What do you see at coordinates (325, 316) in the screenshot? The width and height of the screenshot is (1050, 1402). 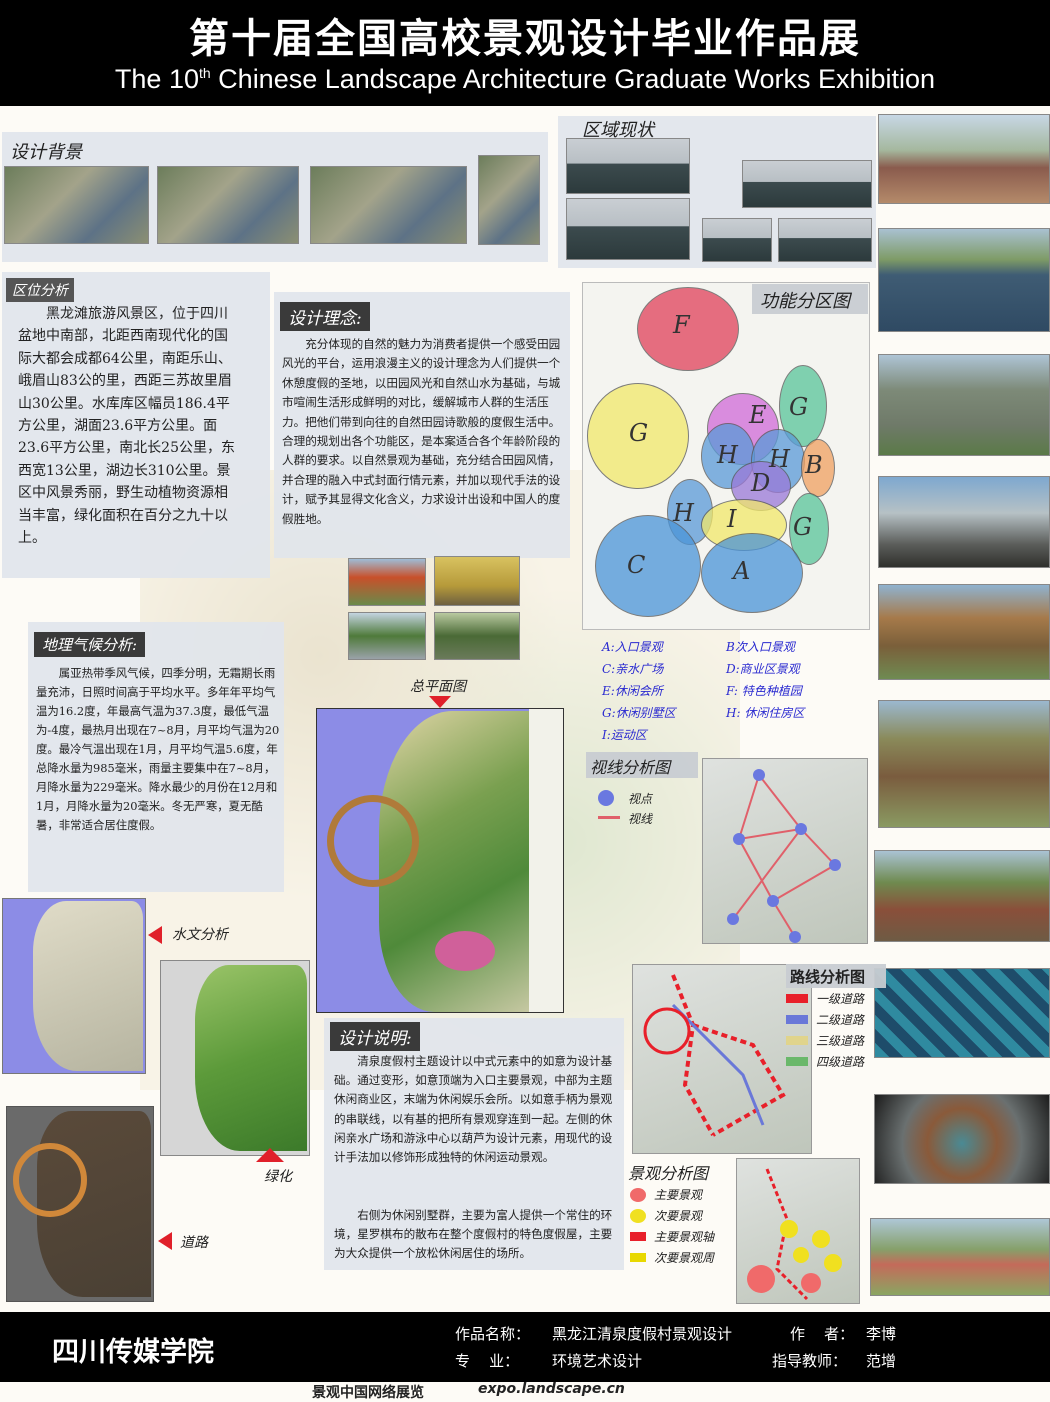 I see `section-concept: 设计理念:` at bounding box center [325, 316].